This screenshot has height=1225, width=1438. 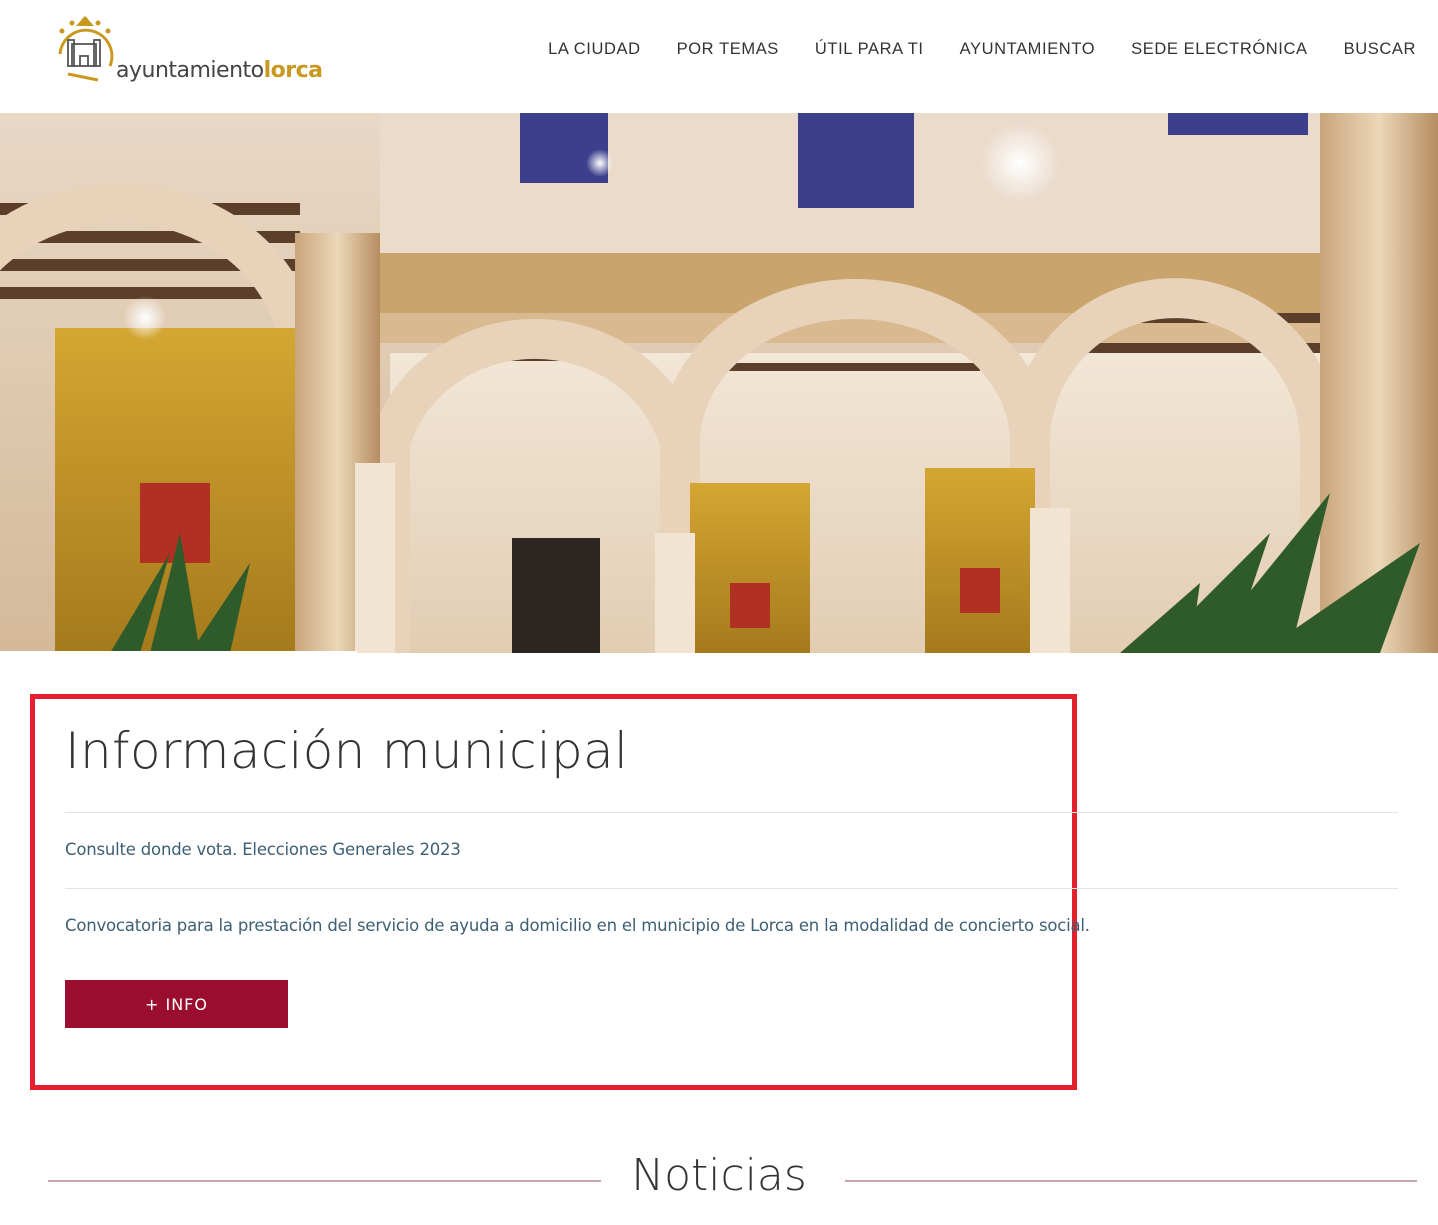 What do you see at coordinates (86, 49) in the screenshot?
I see `city-emblem-icon` at bounding box center [86, 49].